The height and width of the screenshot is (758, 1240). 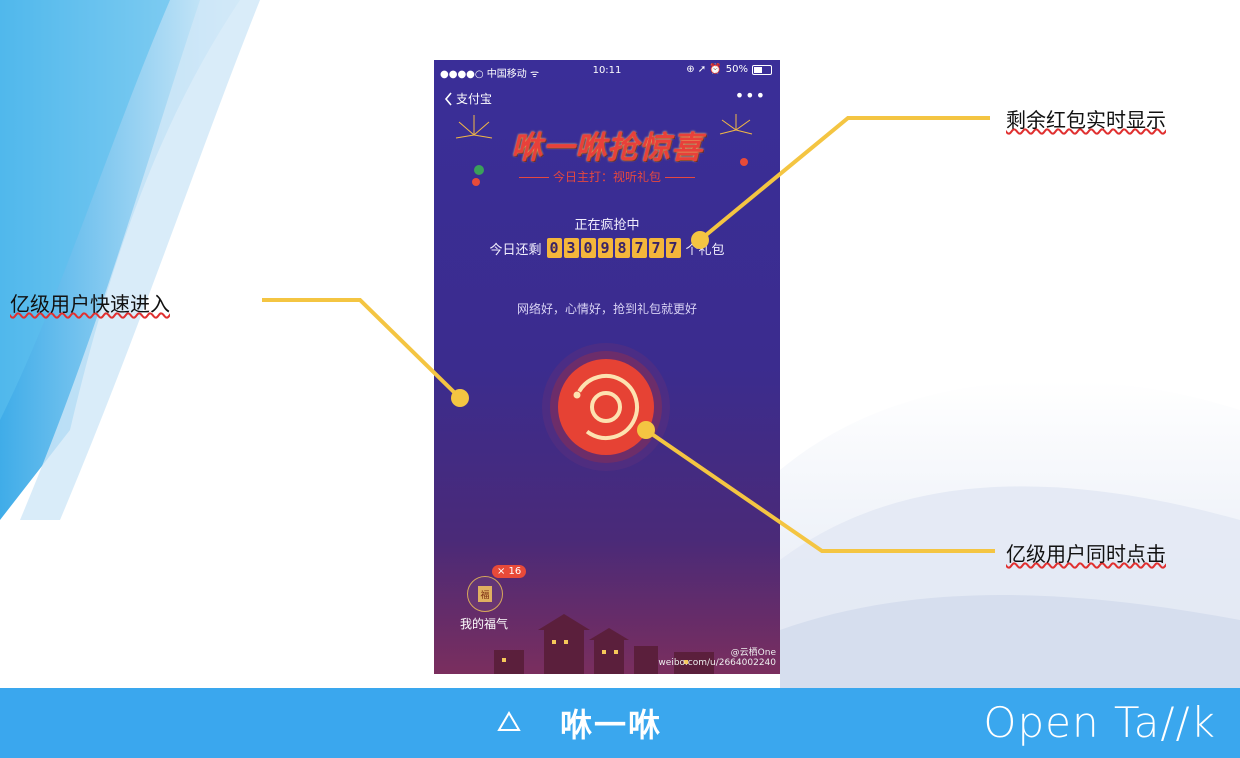 I want to click on callout-click: 亿级用户同时点击, so click(x=1086, y=554).